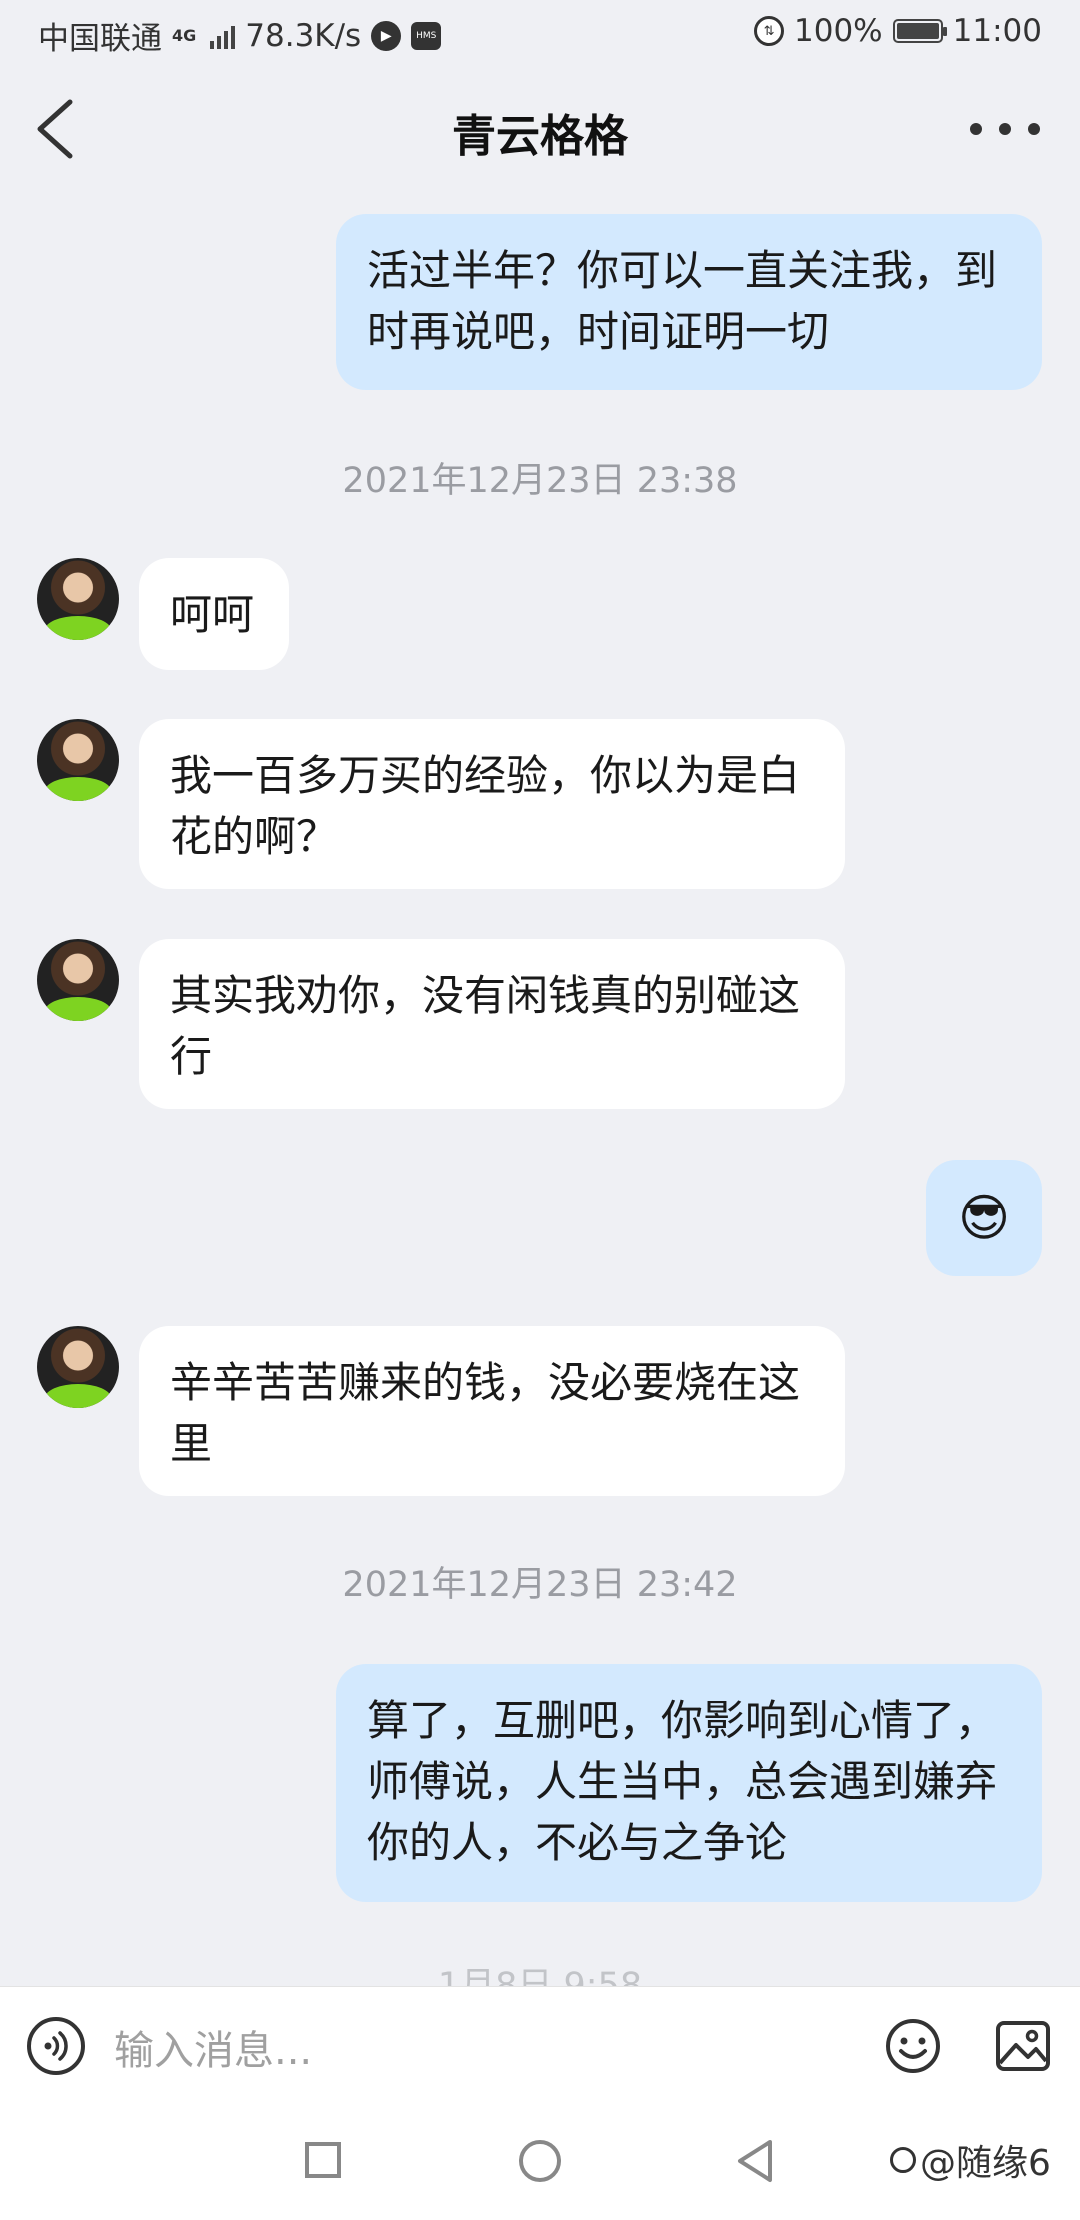  What do you see at coordinates (540, 481) in the screenshot?
I see `timestamp: 2021年12月23日 23:38` at bounding box center [540, 481].